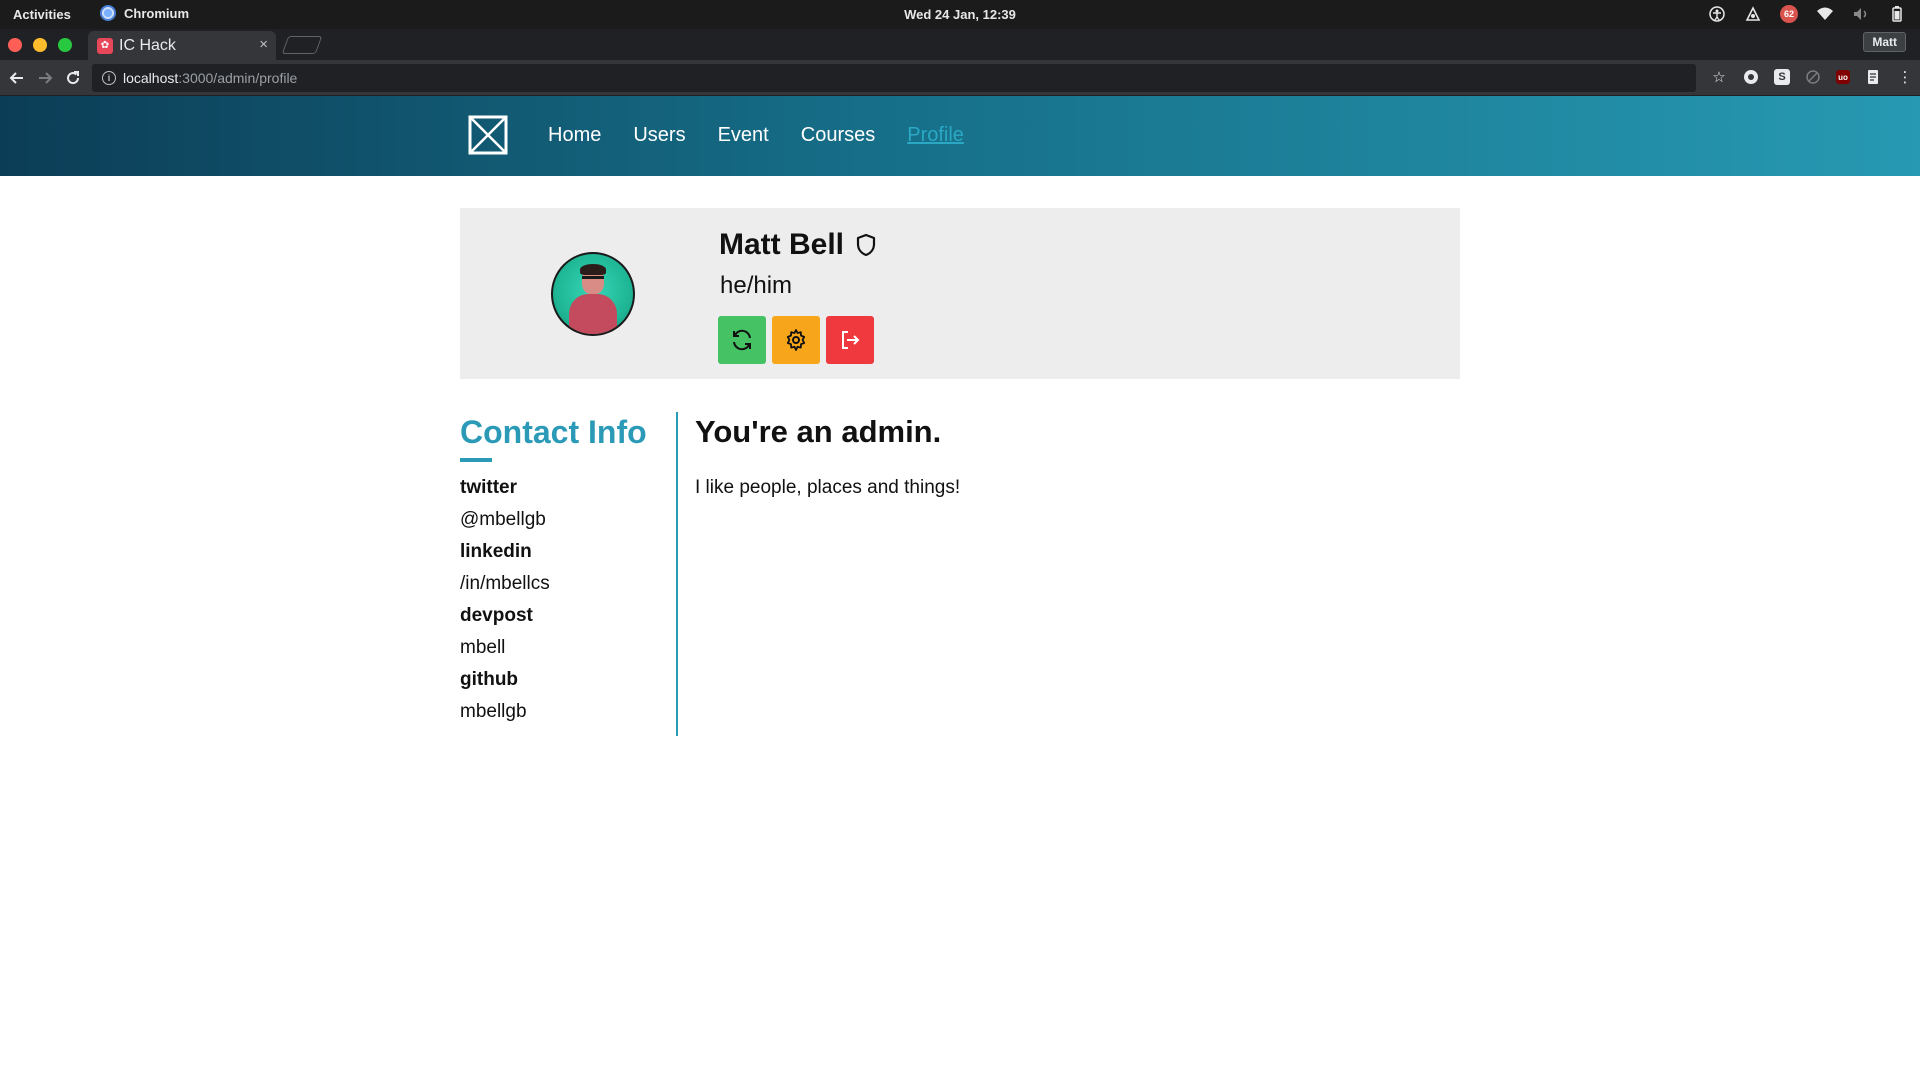 The height and width of the screenshot is (1080, 1920). What do you see at coordinates (483, 647) in the screenshot?
I see `contact-value-devpost: mbell` at bounding box center [483, 647].